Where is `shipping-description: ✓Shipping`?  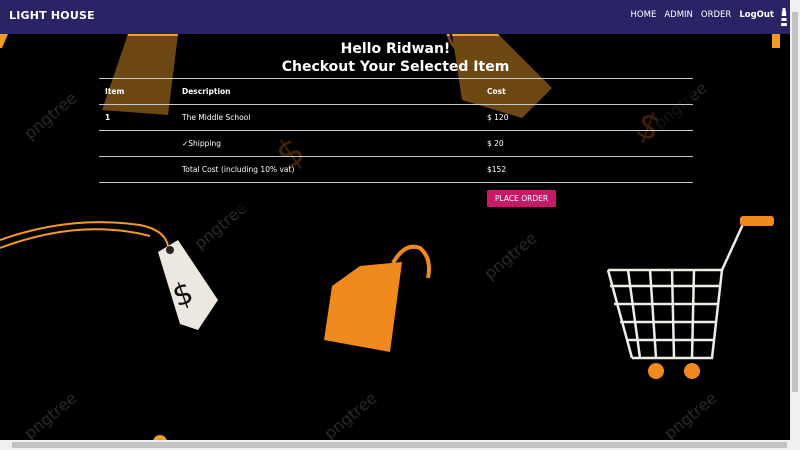 shipping-description: ✓Shipping is located at coordinates (328, 143).